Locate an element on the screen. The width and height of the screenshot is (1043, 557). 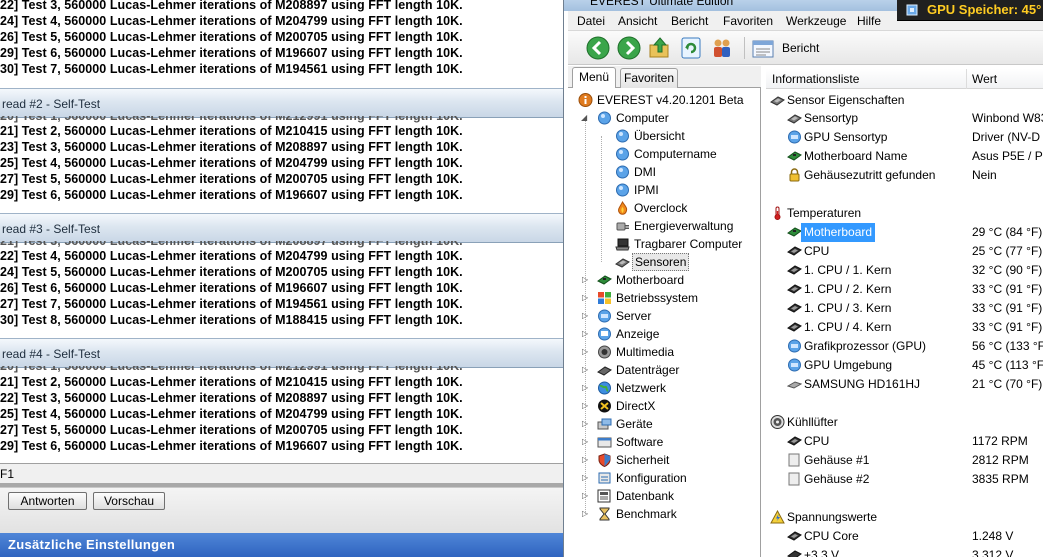
users-icon is located at coordinates (722, 48).